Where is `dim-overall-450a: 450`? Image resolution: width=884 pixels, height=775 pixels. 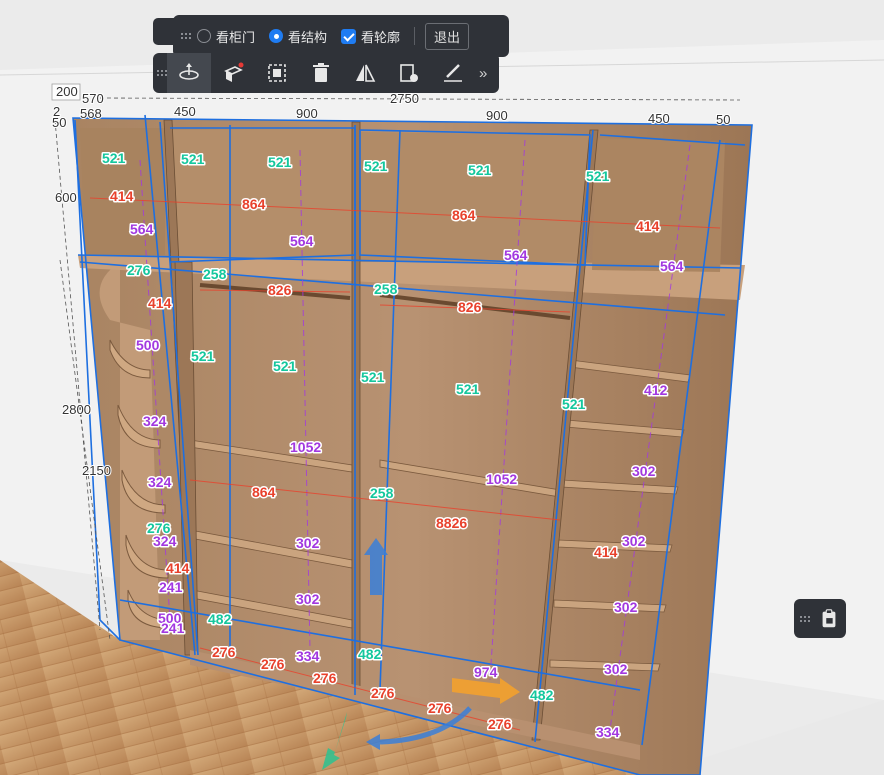 dim-overall-450a: 450 is located at coordinates (185, 111).